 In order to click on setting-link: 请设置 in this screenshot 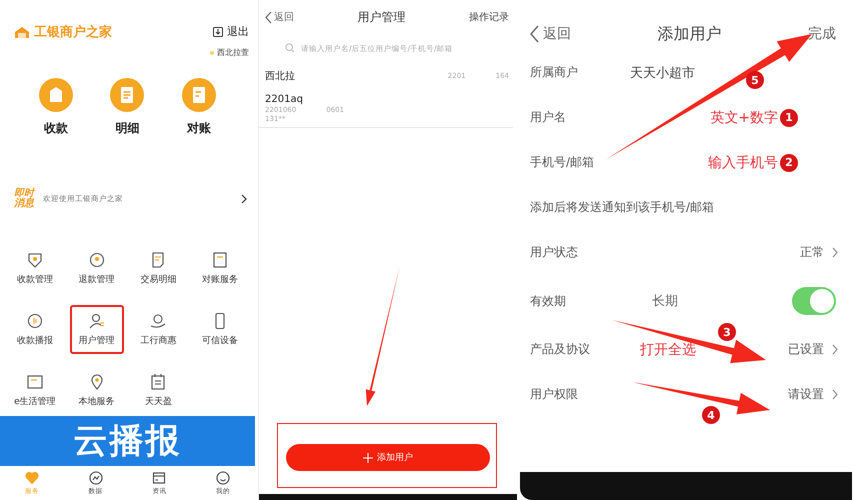, I will do `click(813, 394)`.